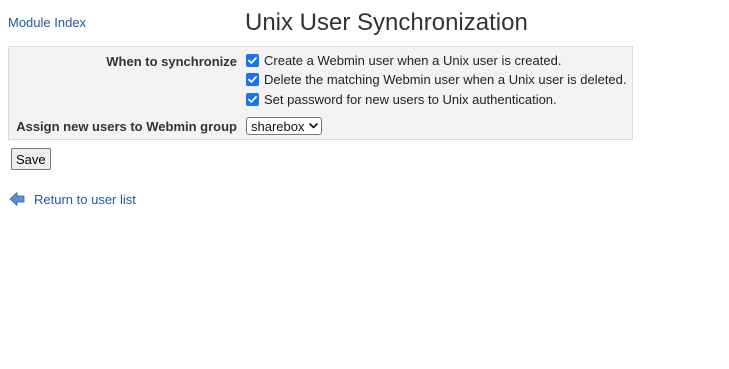  What do you see at coordinates (126, 126) in the screenshot?
I see `webmin-group-label: Assign new users to Webmin group` at bounding box center [126, 126].